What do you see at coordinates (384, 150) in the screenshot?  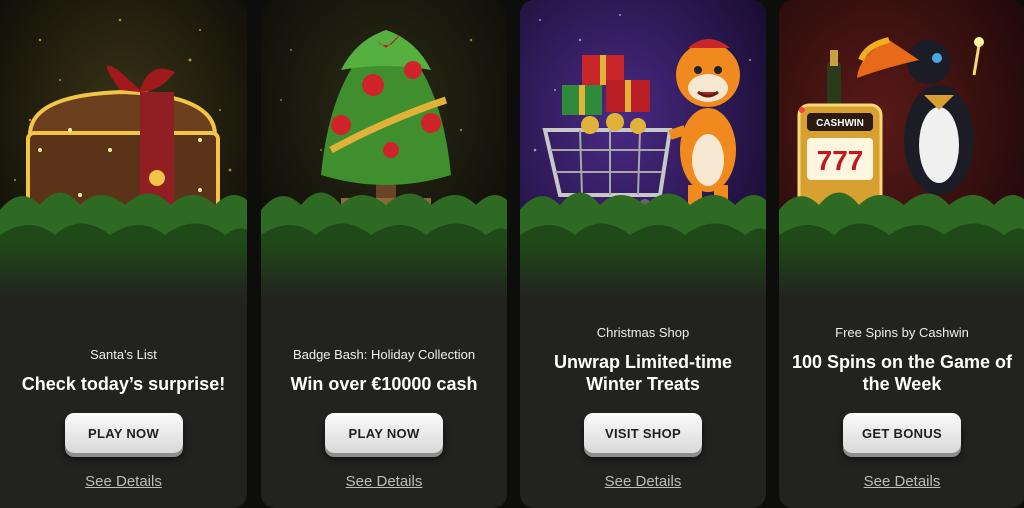 I see `palm-christmas-tree-illustration` at bounding box center [384, 150].